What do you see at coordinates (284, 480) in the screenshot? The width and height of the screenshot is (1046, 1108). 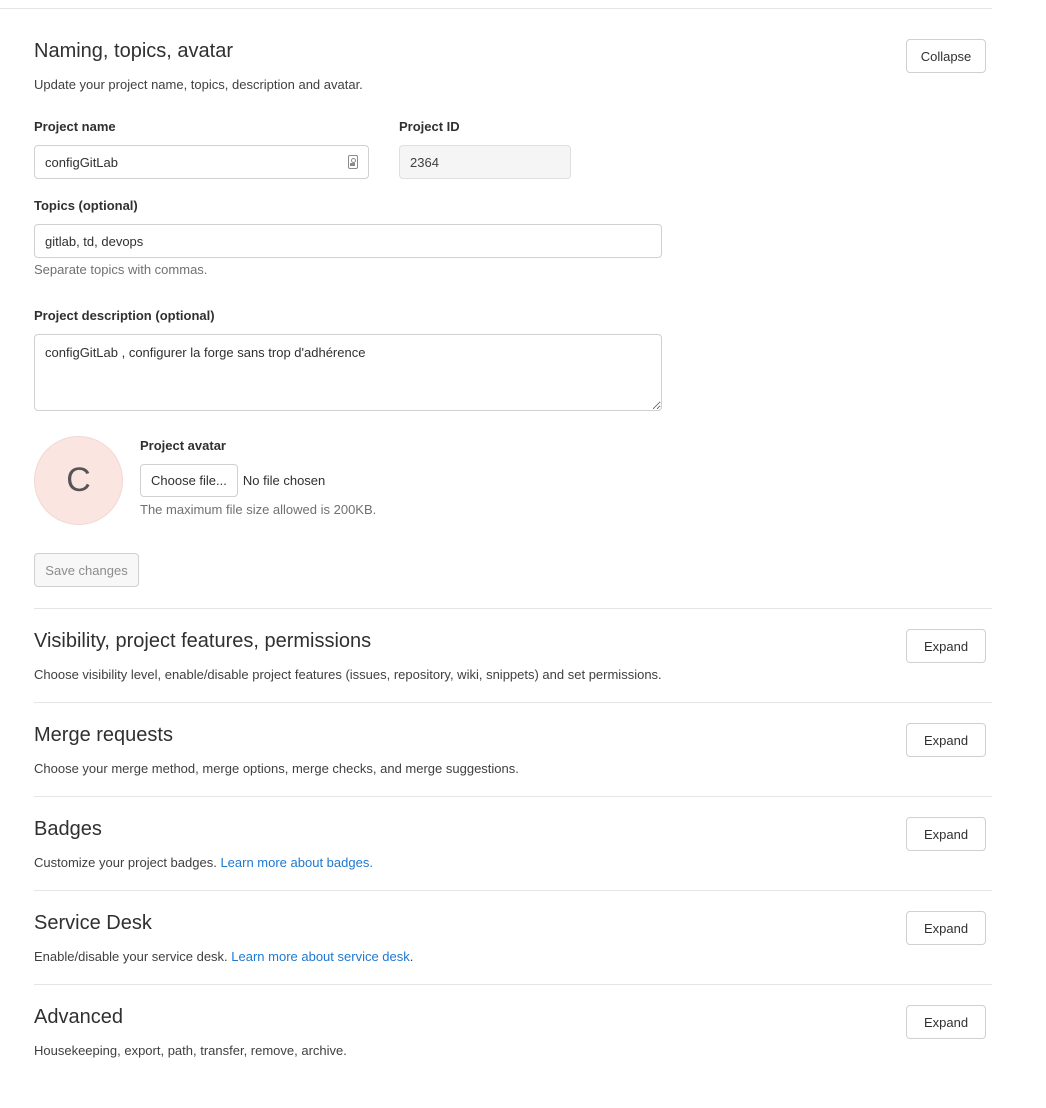 I see `file-status-text: No file chosen` at bounding box center [284, 480].